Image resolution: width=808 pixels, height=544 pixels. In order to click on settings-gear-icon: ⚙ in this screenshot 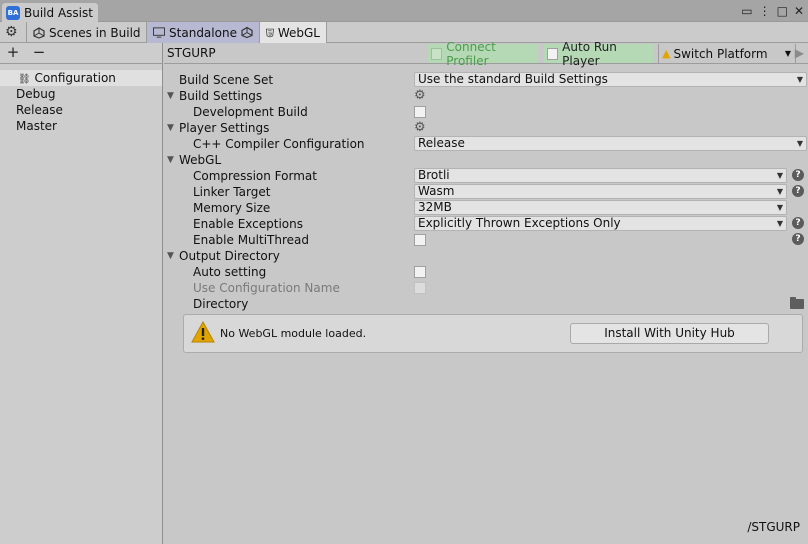, I will do `click(11, 32)`.